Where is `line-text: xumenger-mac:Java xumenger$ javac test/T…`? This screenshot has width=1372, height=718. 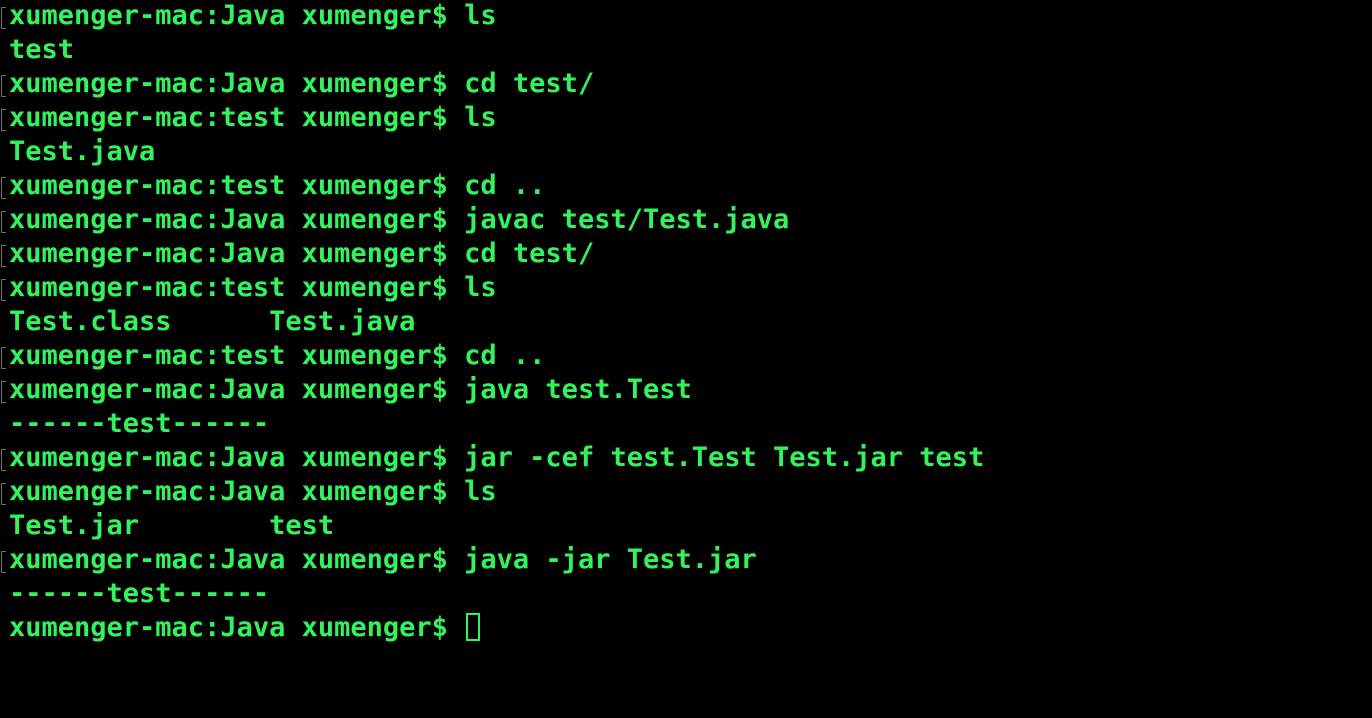
line-text: xumenger-mac:Java xumenger$ javac test/T… is located at coordinates (399, 219).